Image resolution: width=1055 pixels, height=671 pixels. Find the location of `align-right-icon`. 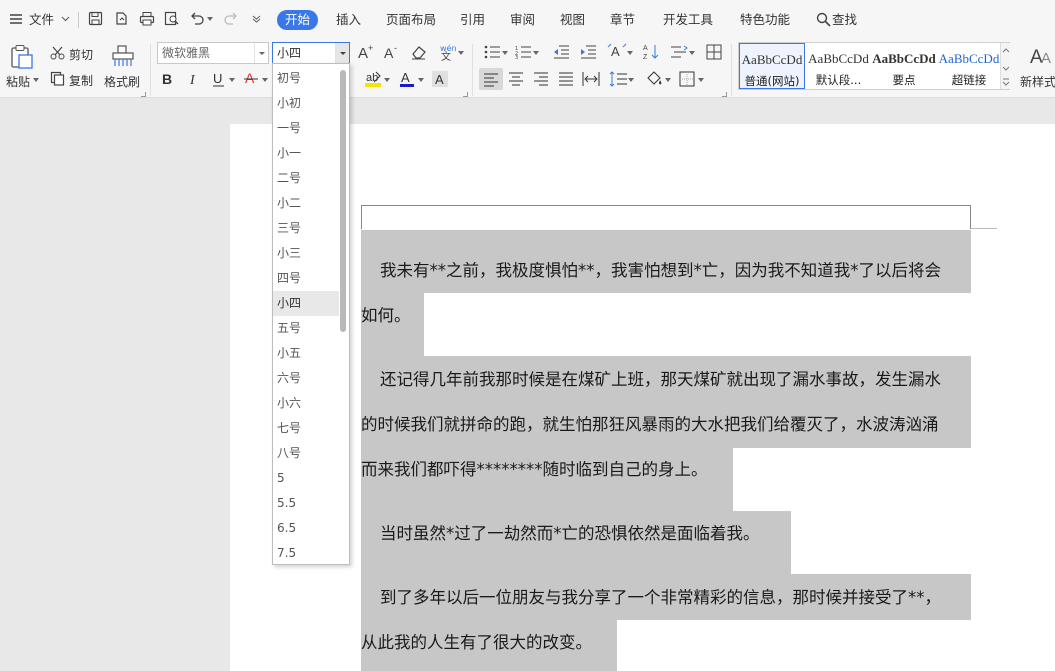

align-right-icon is located at coordinates (541, 79).